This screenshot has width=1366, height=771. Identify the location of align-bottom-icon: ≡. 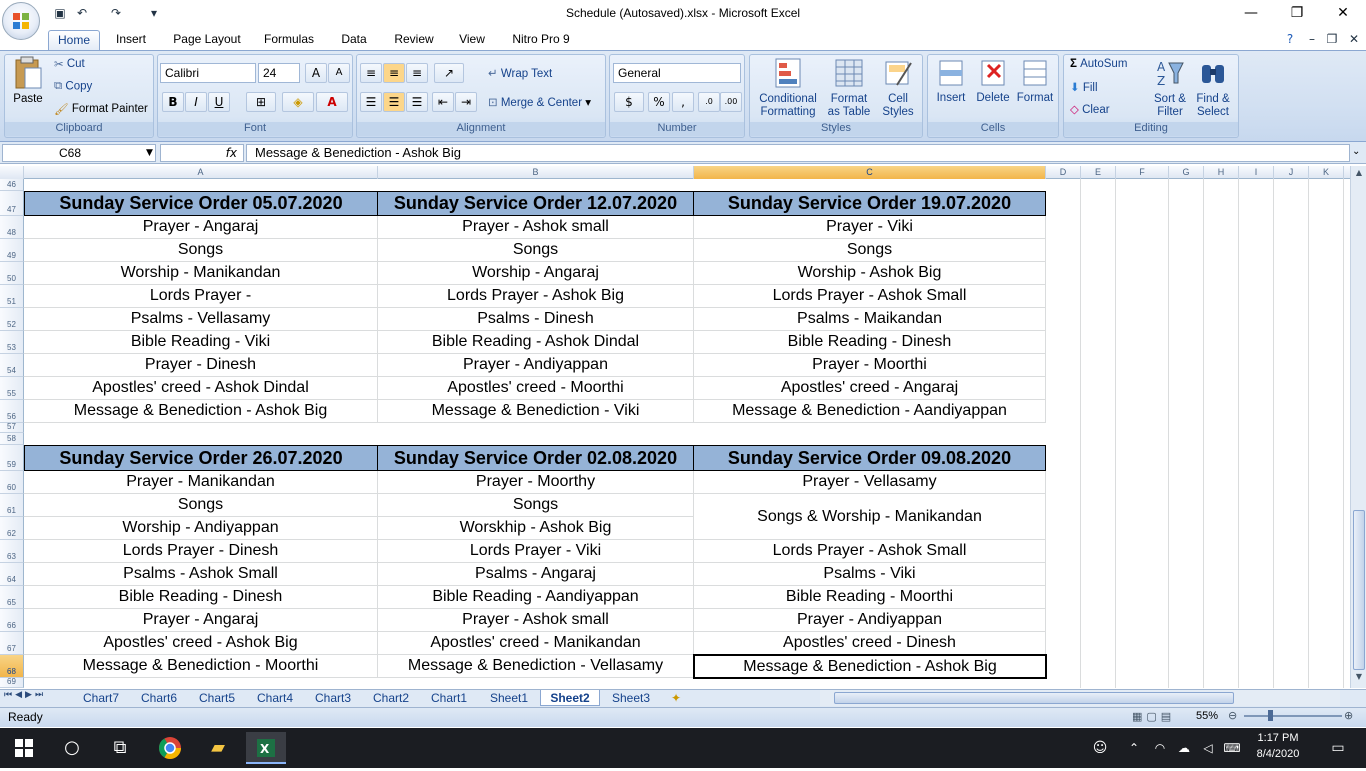
(417, 73).